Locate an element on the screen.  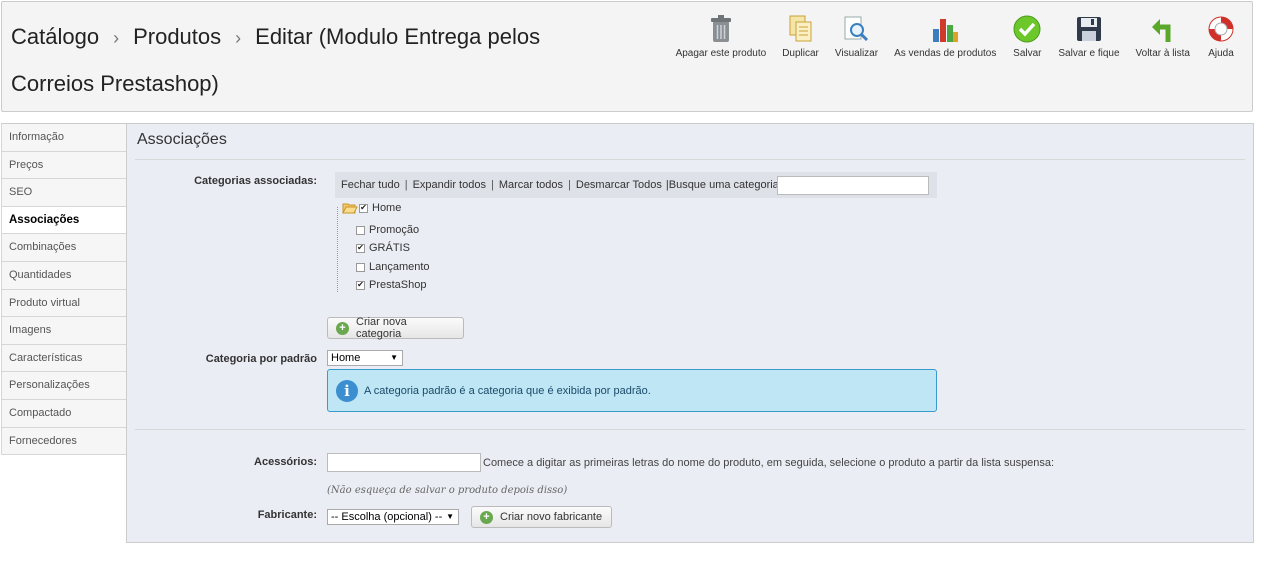
preview-icon is located at coordinates (856, 29).